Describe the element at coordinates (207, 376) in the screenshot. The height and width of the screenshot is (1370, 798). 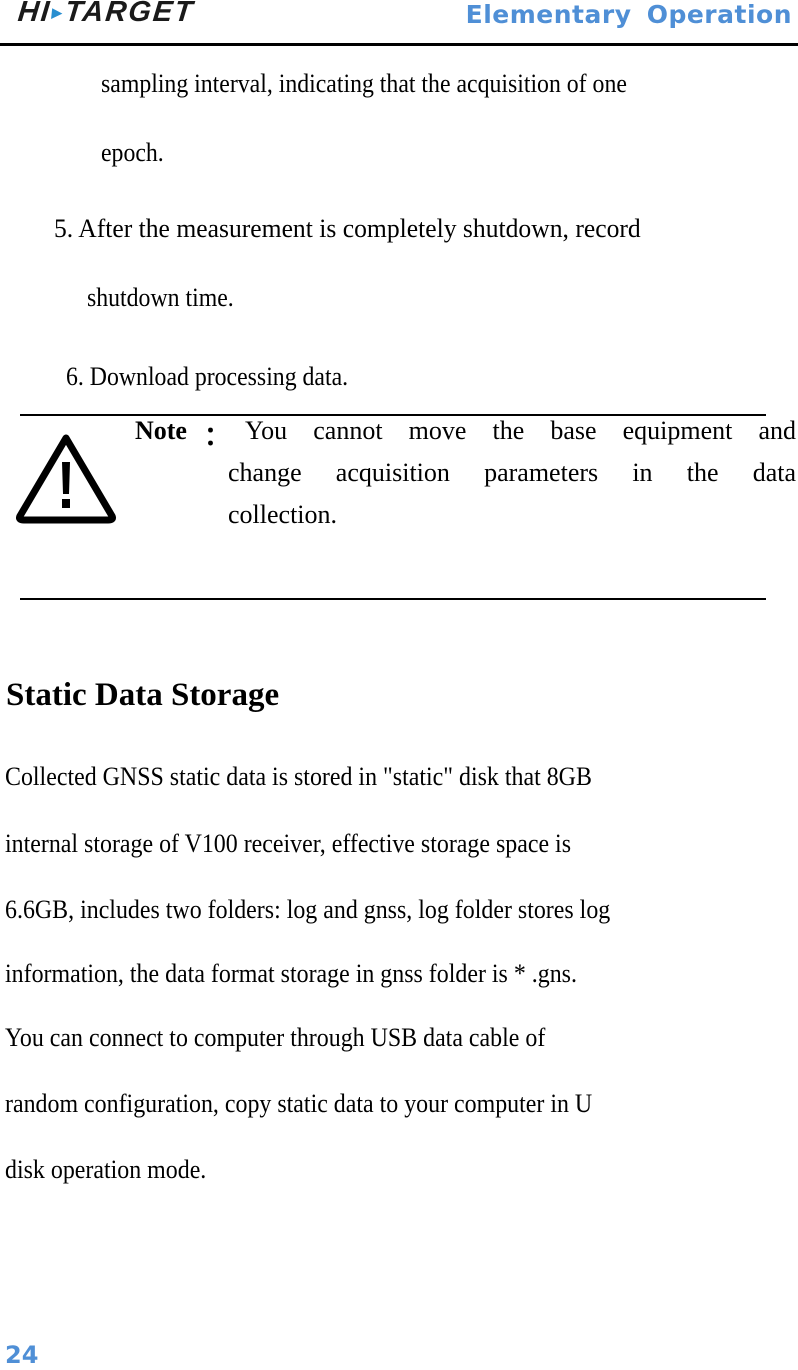
I see `step-6-line: 6. Download processing data.` at that location.